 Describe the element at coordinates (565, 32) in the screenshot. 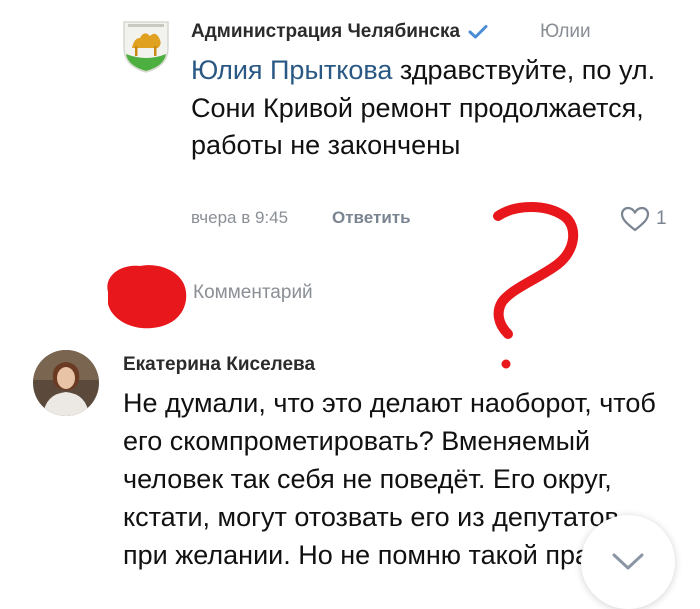

I see `reply-to-label: Юлии` at that location.